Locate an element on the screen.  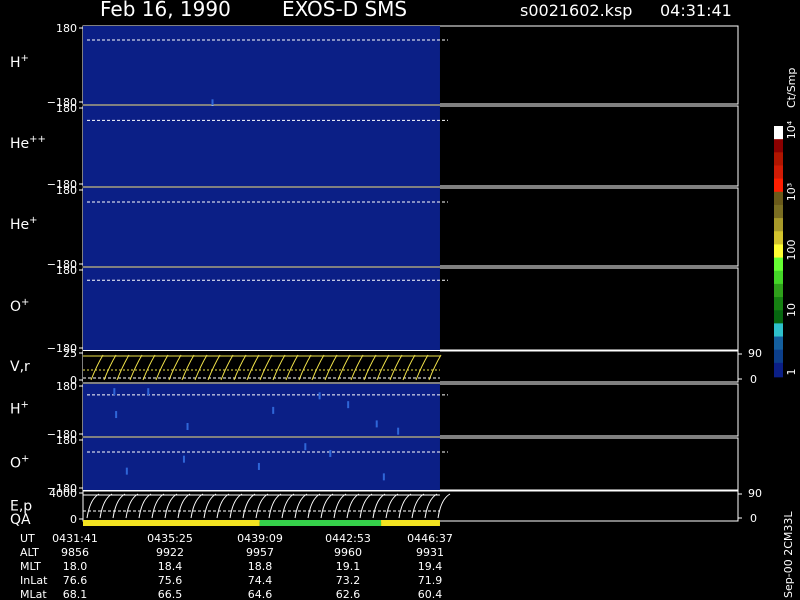
panel-h1: 180−180H+ is located at coordinates (374, 65).